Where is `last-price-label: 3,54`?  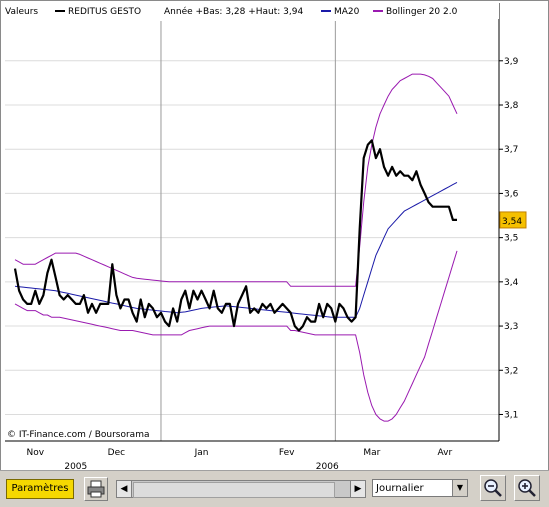
last-price-label: 3,54 is located at coordinates (512, 222).